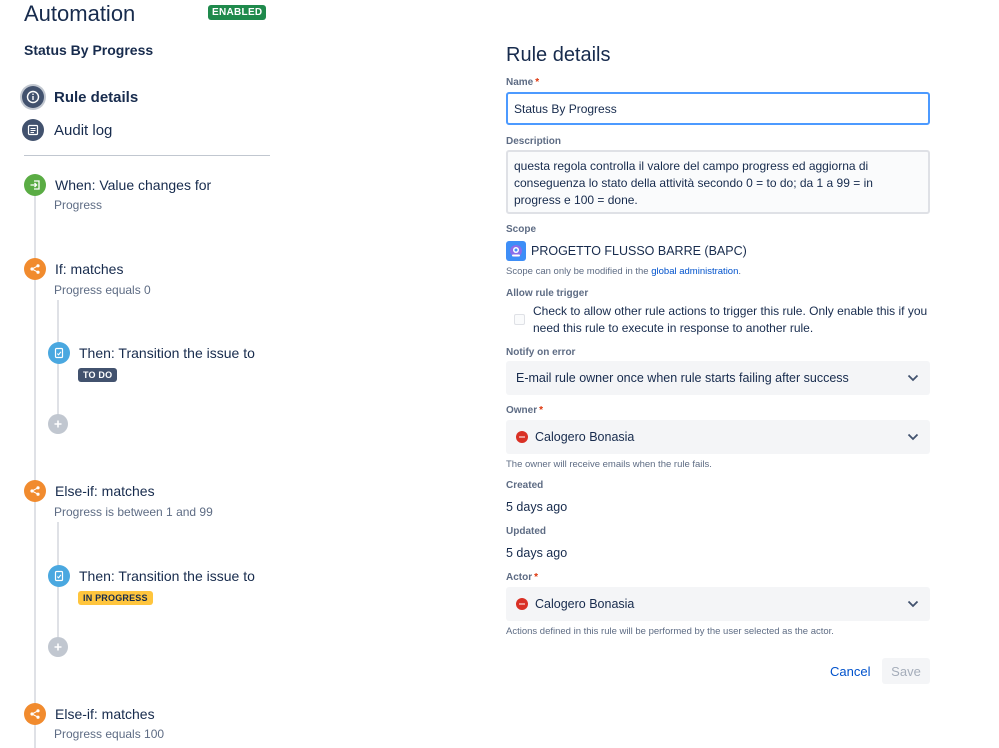  I want to click on actor-selected-value: Calogero Bonasia, so click(585, 604).